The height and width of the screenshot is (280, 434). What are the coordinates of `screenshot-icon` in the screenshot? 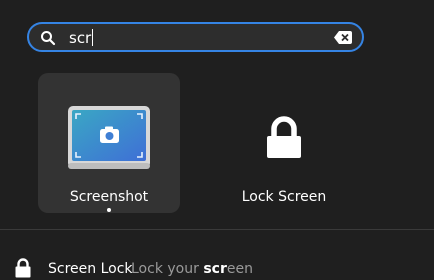 It's located at (109, 137).